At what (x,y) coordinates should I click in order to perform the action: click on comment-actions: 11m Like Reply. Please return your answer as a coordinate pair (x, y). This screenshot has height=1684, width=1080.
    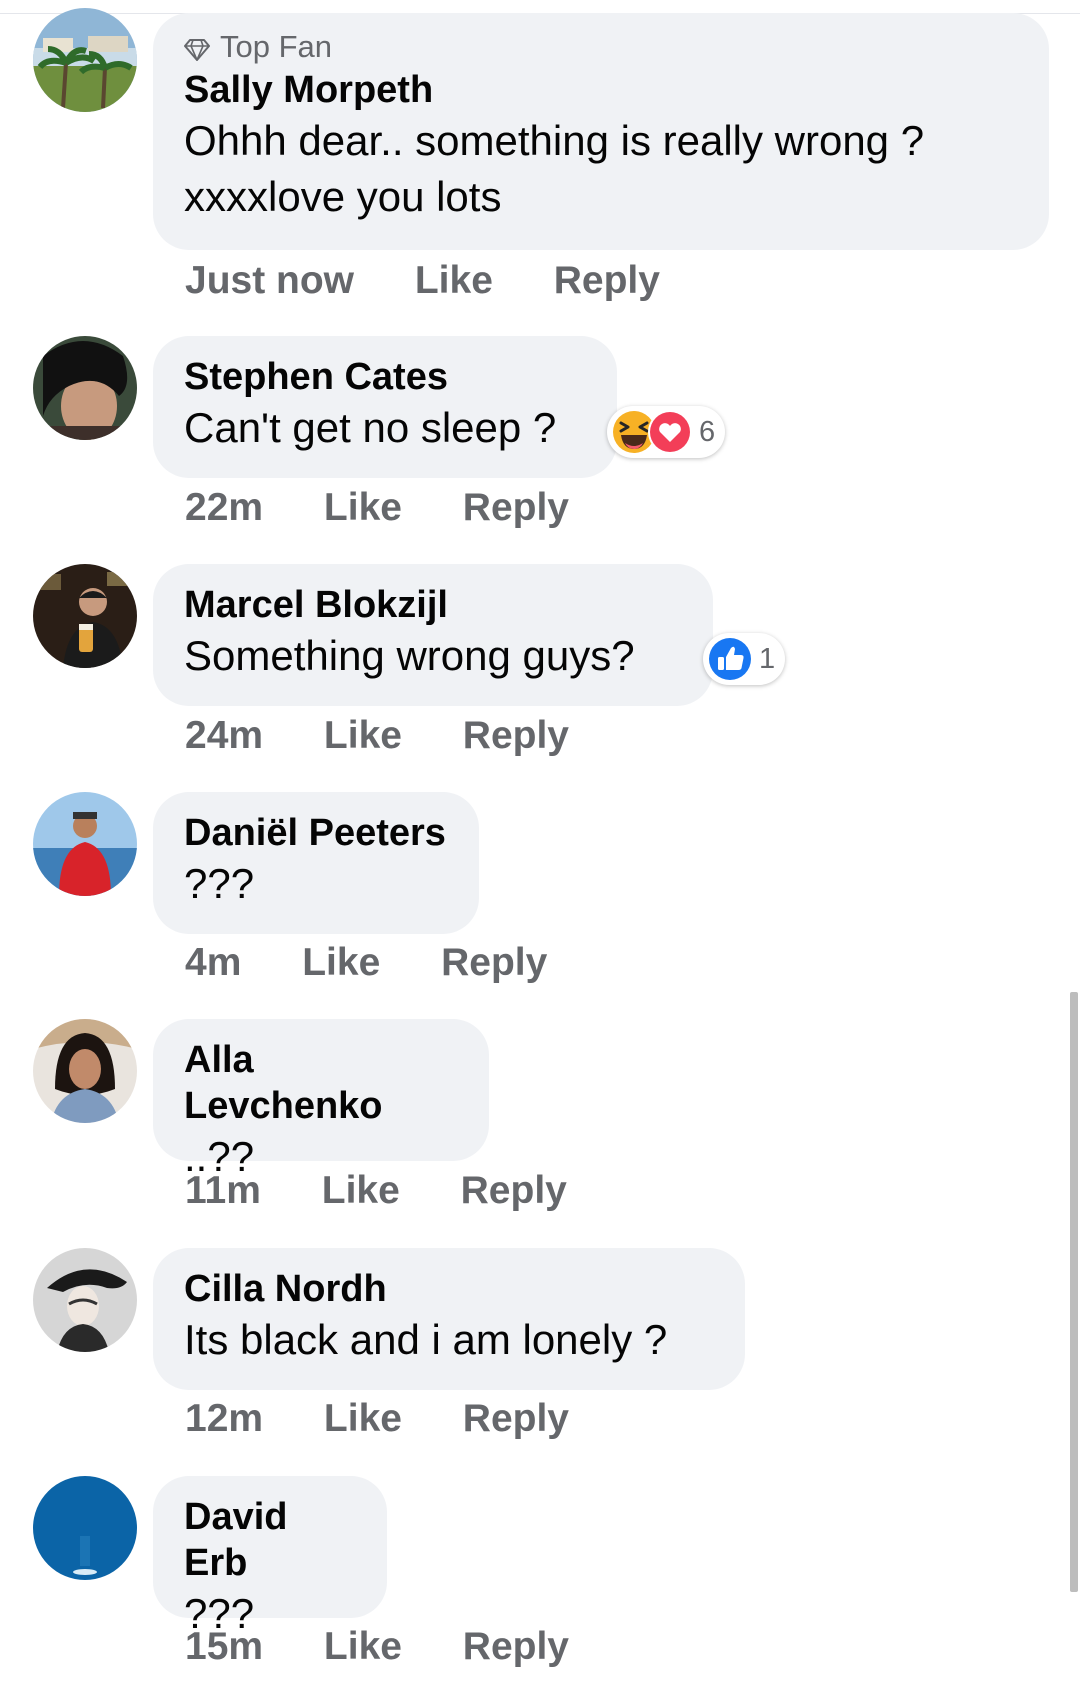
    Looking at the image, I should click on (401, 1191).